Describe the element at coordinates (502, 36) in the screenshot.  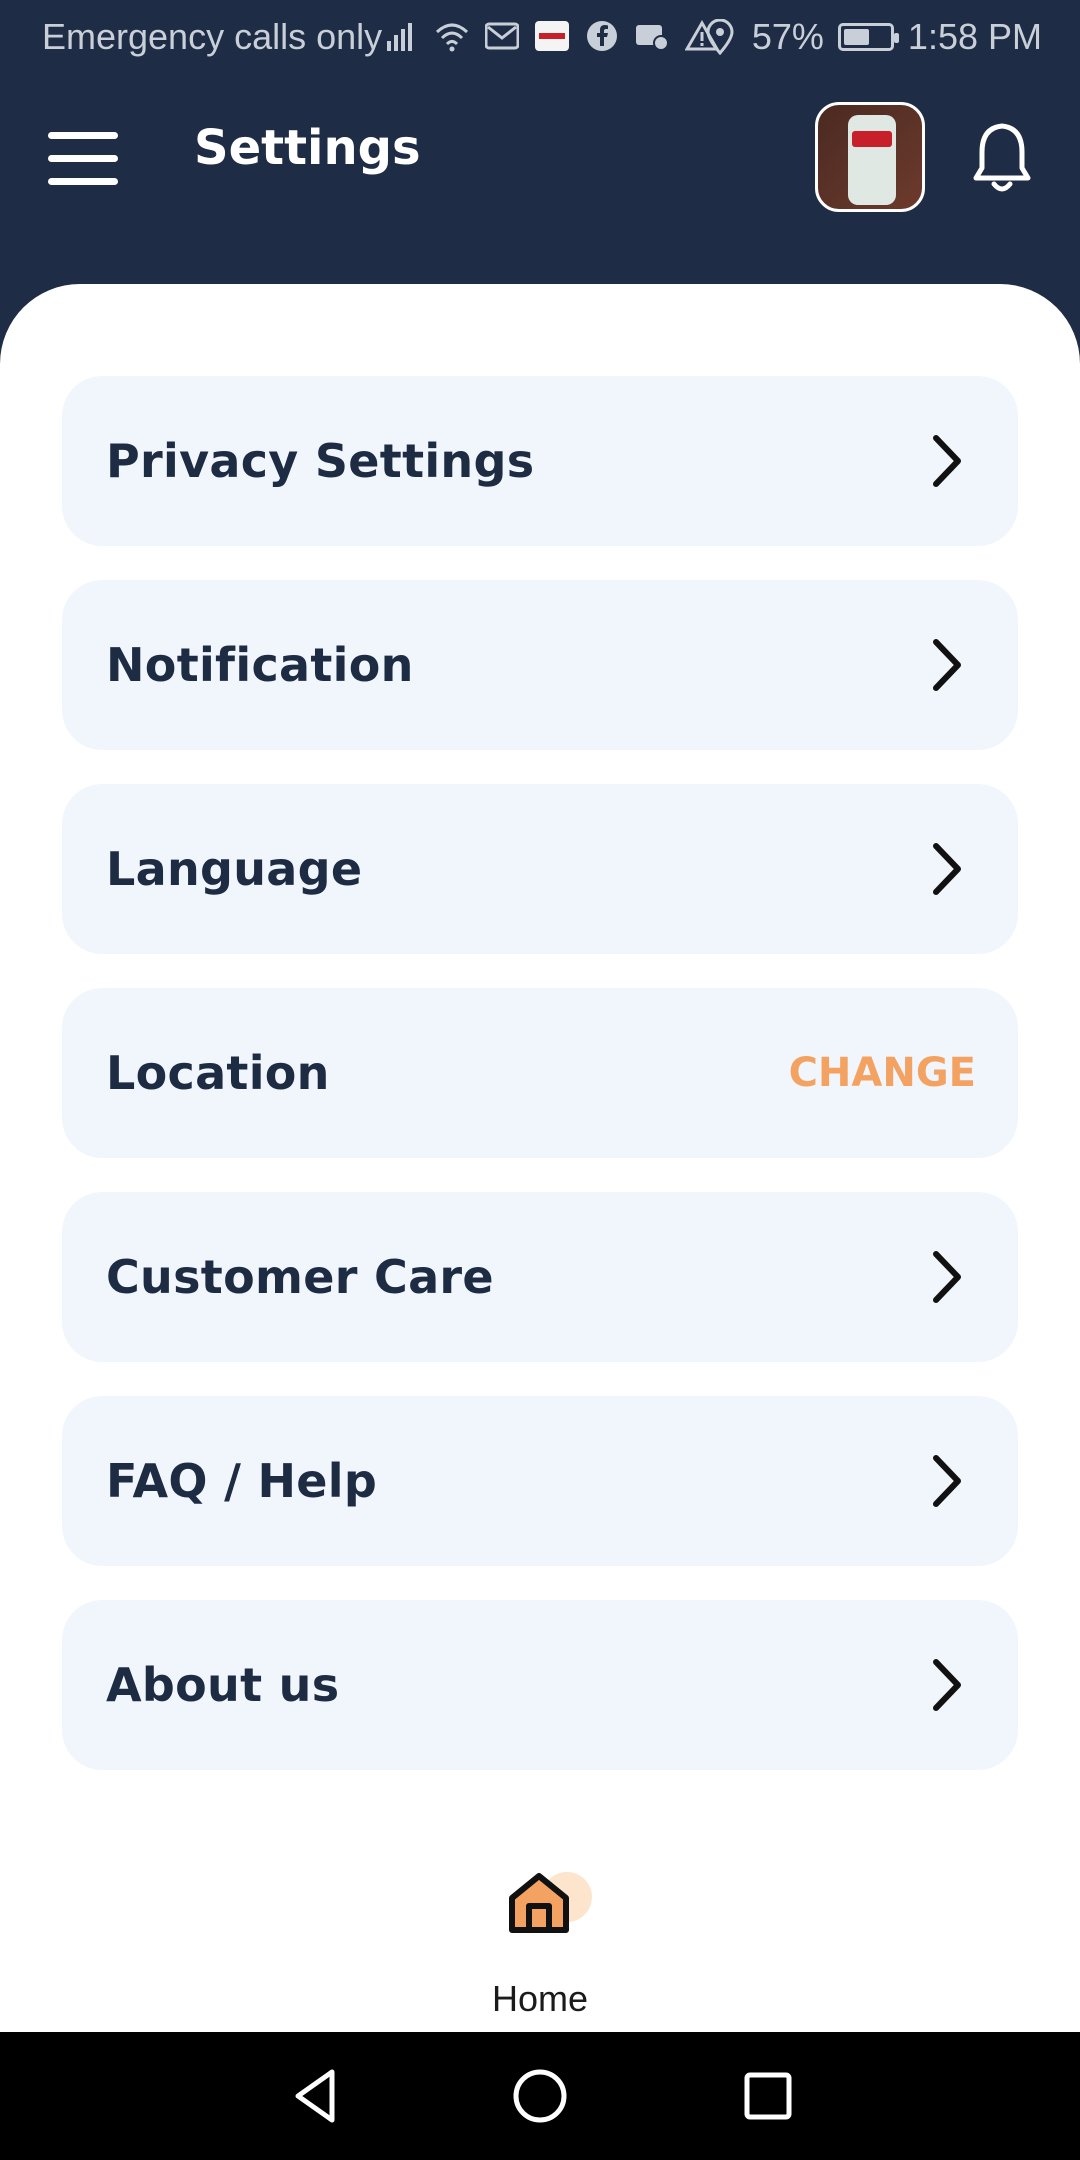
I see `gmail-icon` at that location.